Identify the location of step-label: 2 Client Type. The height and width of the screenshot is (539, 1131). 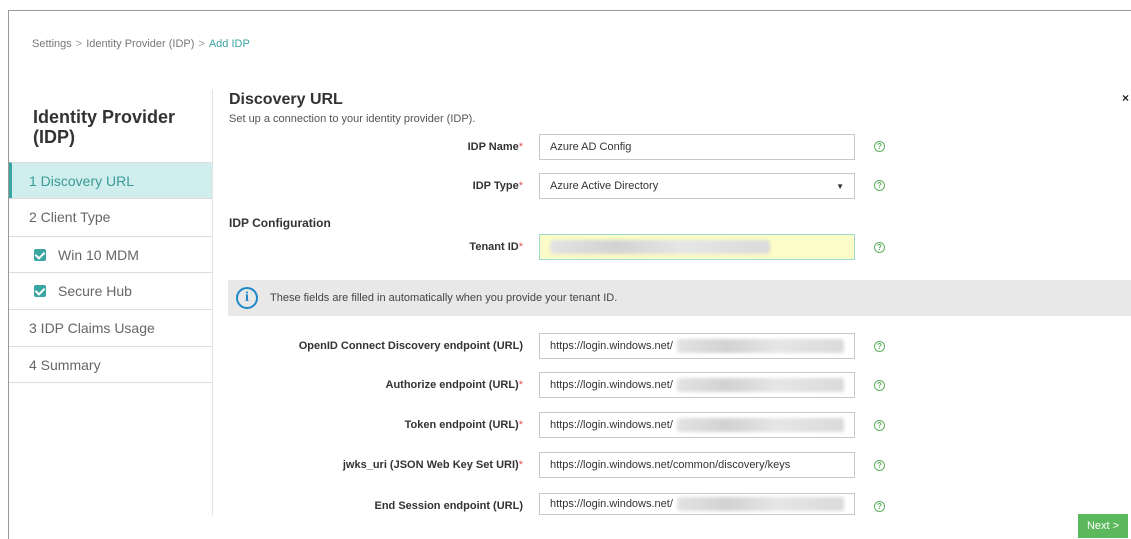
(70, 216).